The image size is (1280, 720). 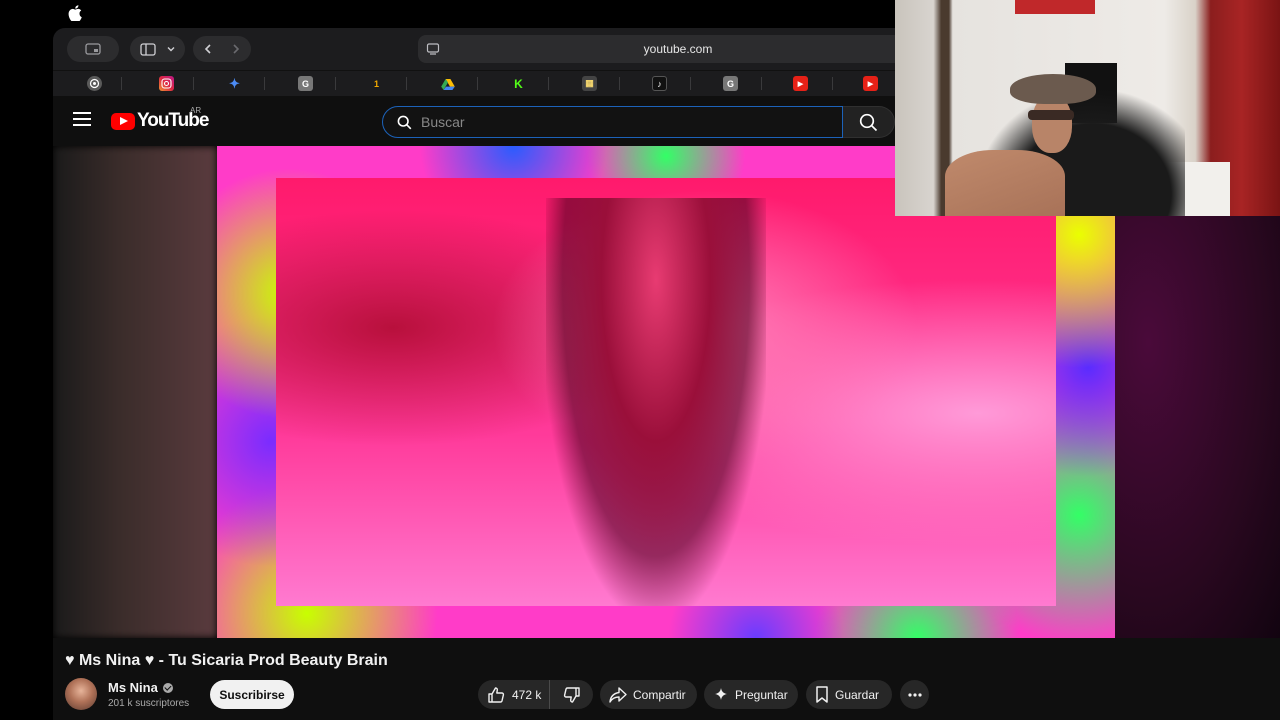 What do you see at coordinates (82, 119) in the screenshot?
I see `hamburger-menu-icon` at bounding box center [82, 119].